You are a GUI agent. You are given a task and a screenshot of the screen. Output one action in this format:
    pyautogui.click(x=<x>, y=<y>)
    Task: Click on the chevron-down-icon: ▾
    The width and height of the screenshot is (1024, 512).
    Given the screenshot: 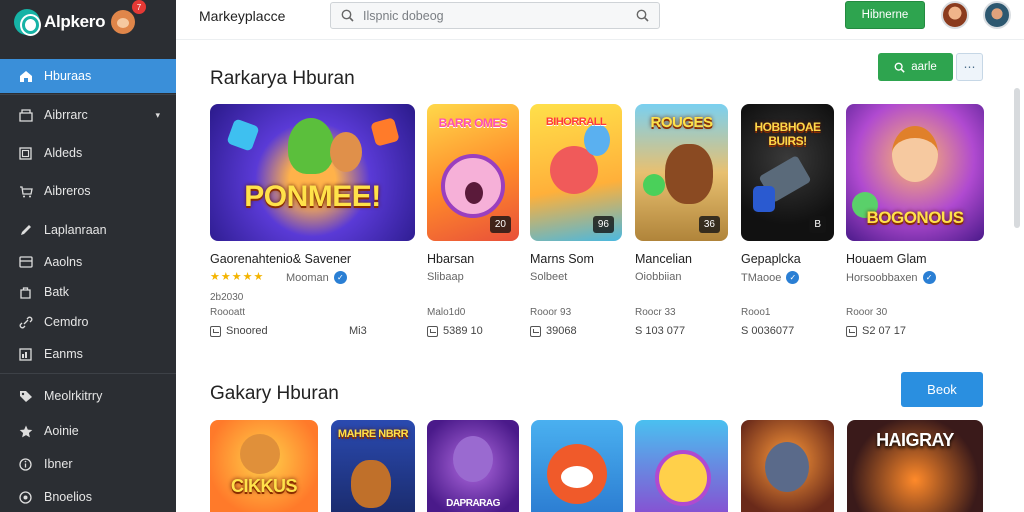 What is the action you would take?
    pyautogui.click(x=157, y=115)
    